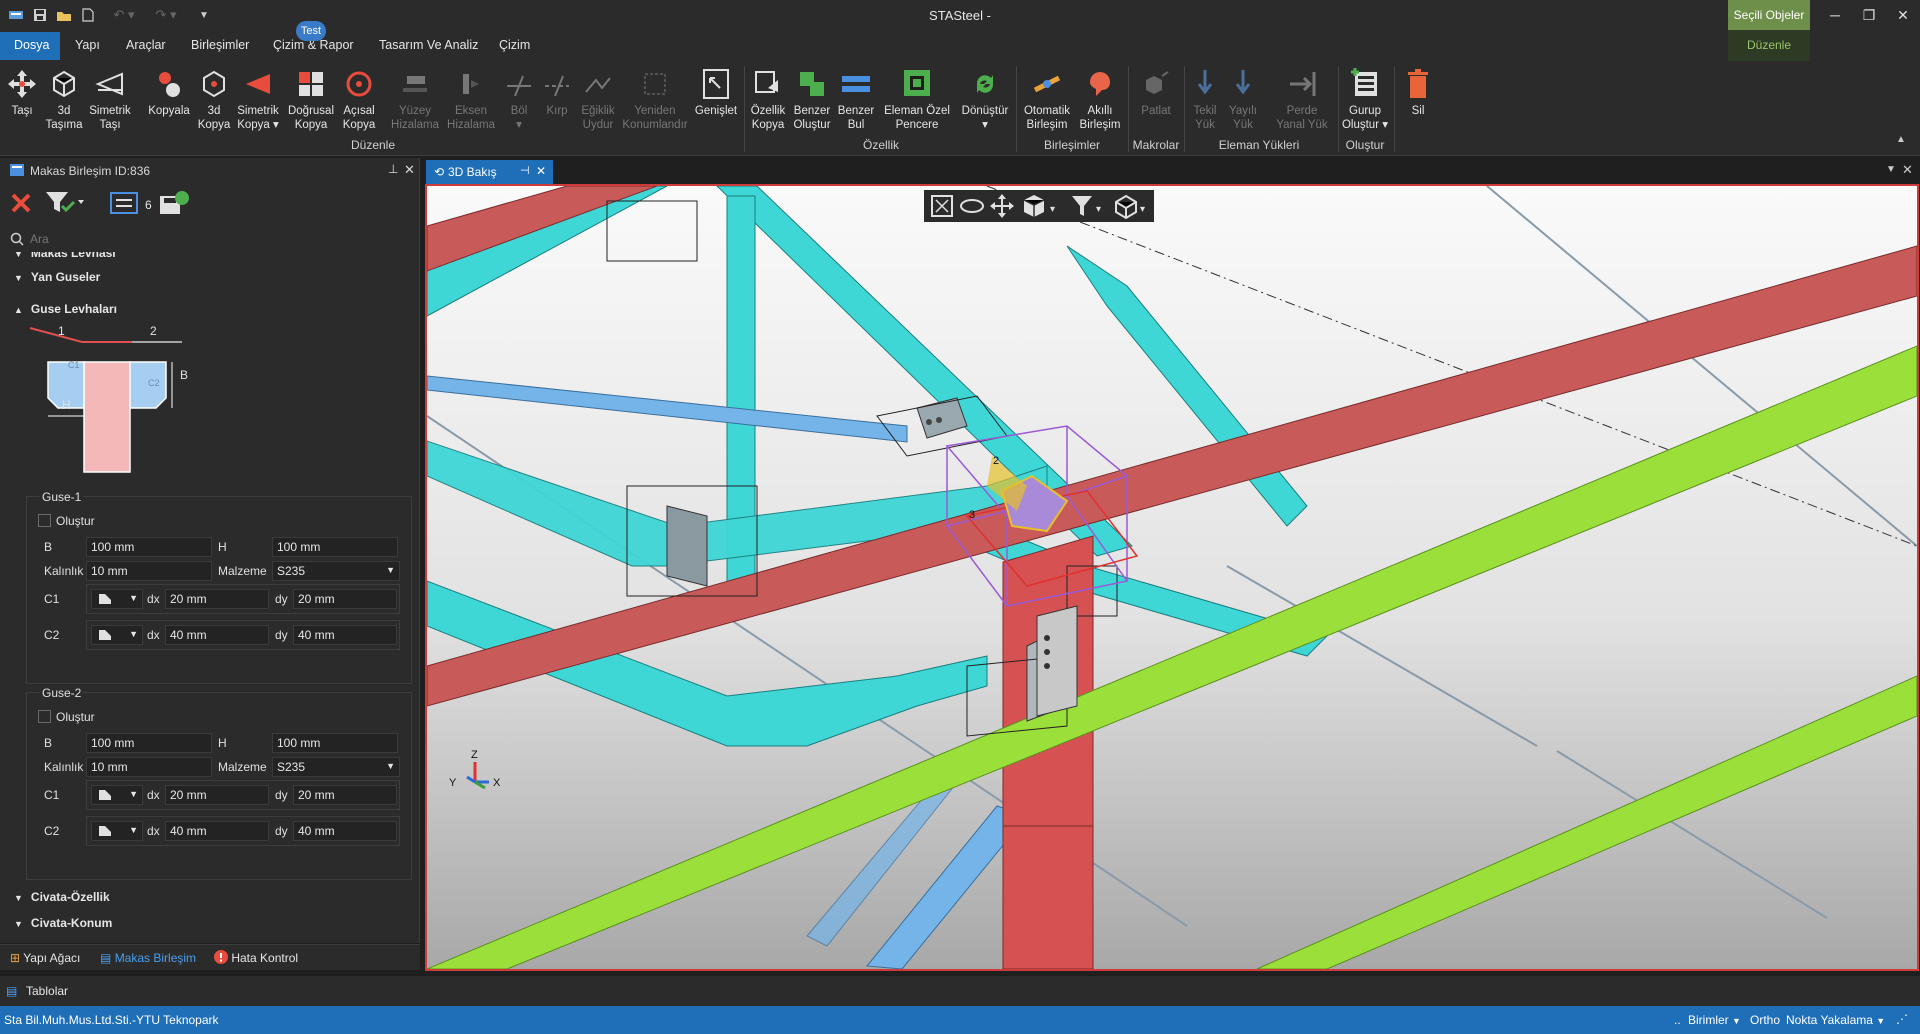 The image size is (1920, 1034). I want to click on guse-1-b-field: 100 mm, so click(149, 547).